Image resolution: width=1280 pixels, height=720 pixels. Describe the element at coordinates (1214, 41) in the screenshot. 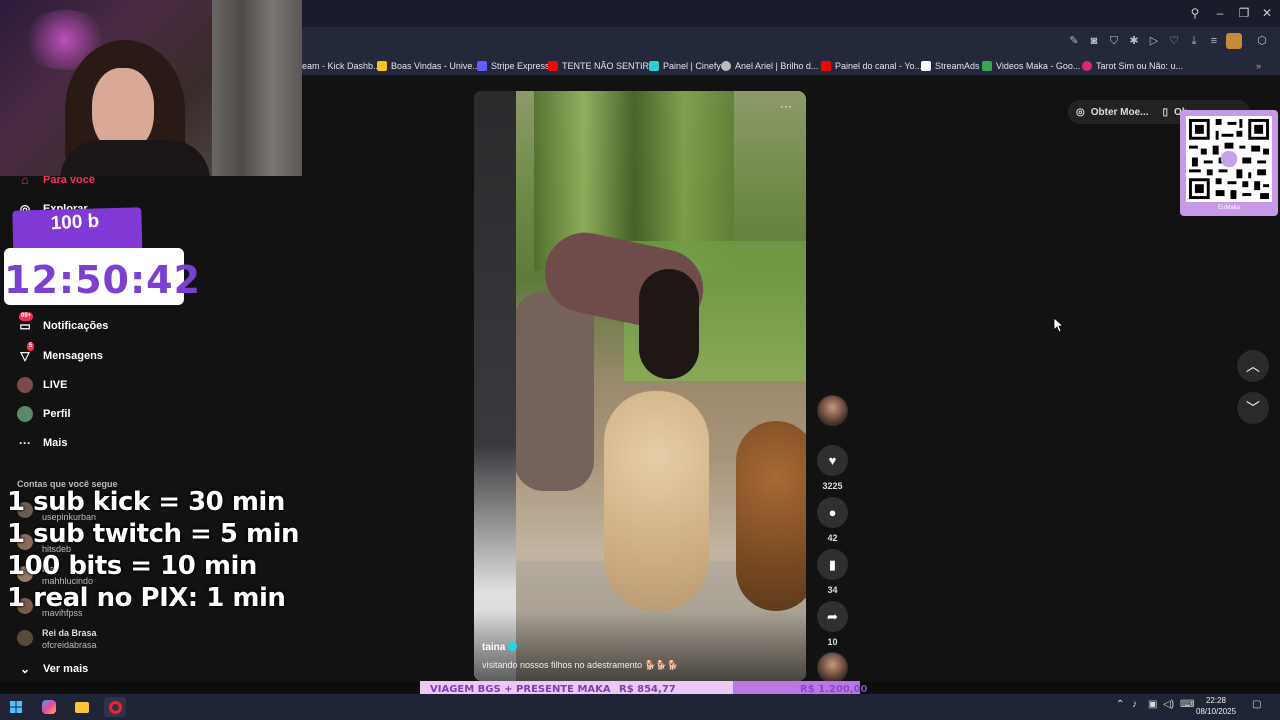

I see `menu-icon: ≡` at that location.